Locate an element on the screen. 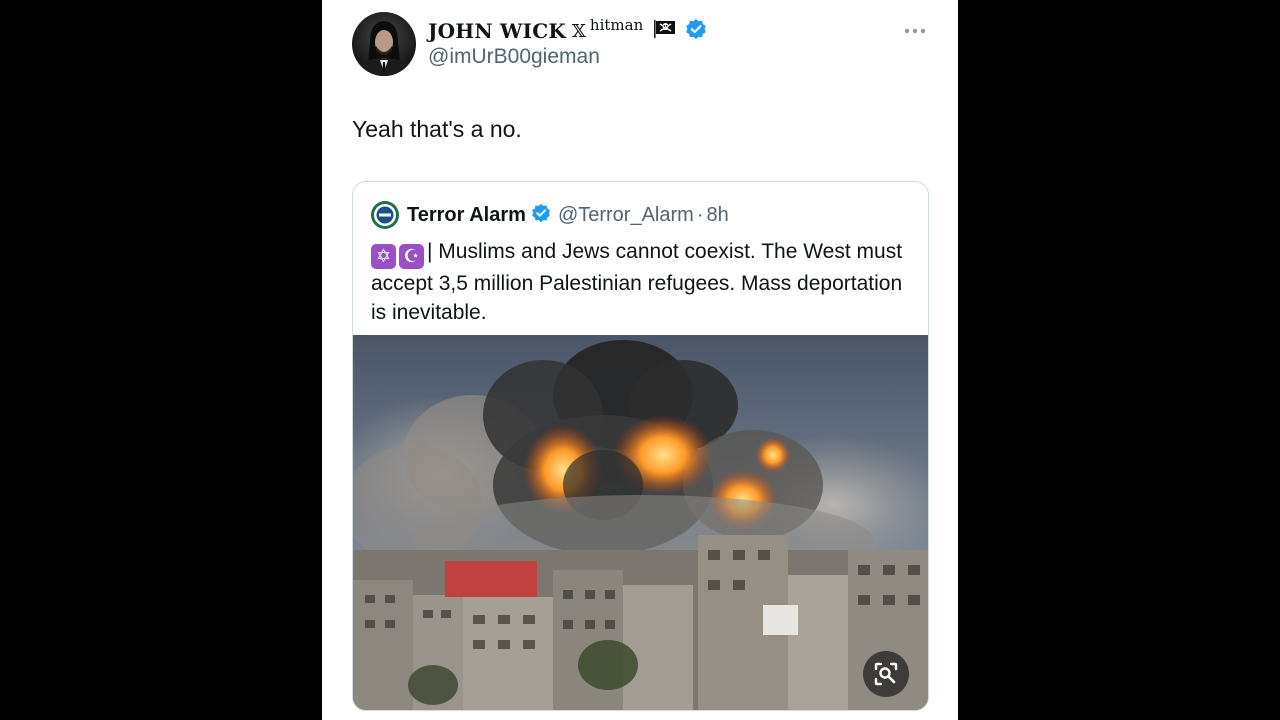 The image size is (1280, 720). quoted-tweet-header: Terror Alarm @Terror_Alarm · 8h is located at coordinates (550, 215).